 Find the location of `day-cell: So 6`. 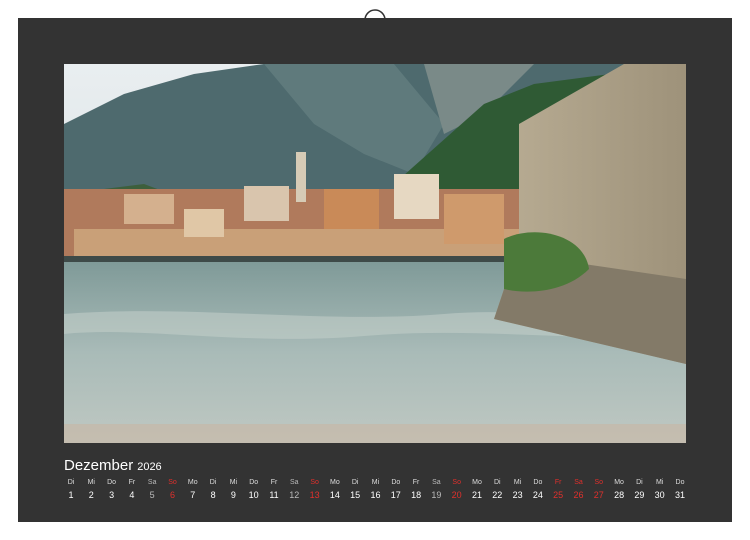

day-cell: So 6 is located at coordinates (173, 490).